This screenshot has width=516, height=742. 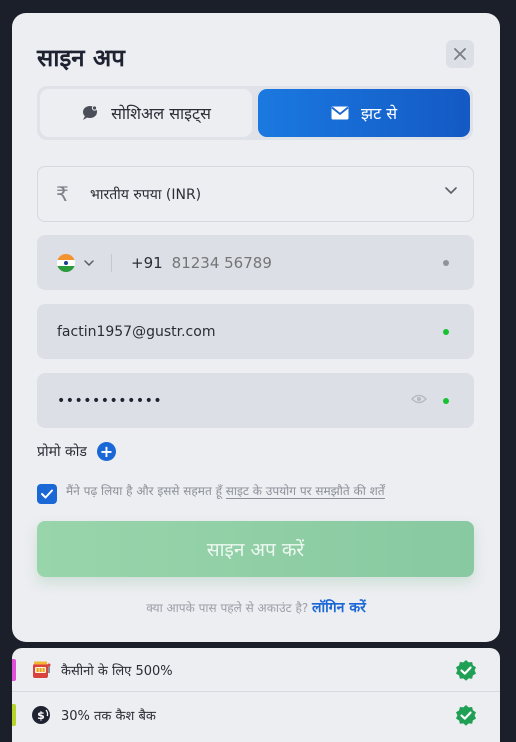 What do you see at coordinates (108, 716) in the screenshot?
I see `bonus-label: 30% तक कैश बैक` at bounding box center [108, 716].